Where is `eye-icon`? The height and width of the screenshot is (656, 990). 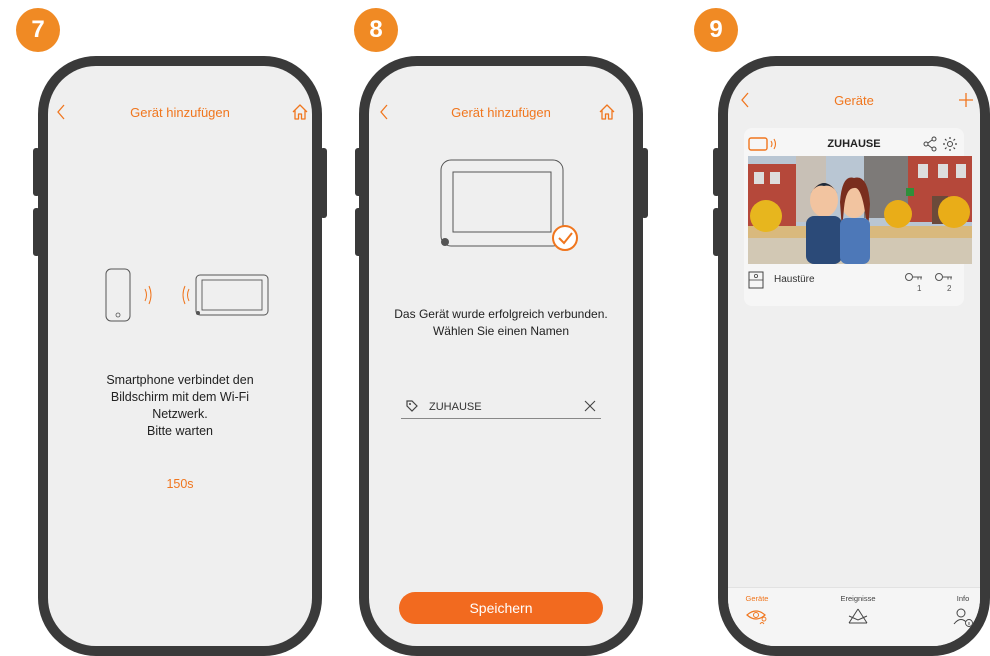
eye-icon is located at coordinates (756, 617).